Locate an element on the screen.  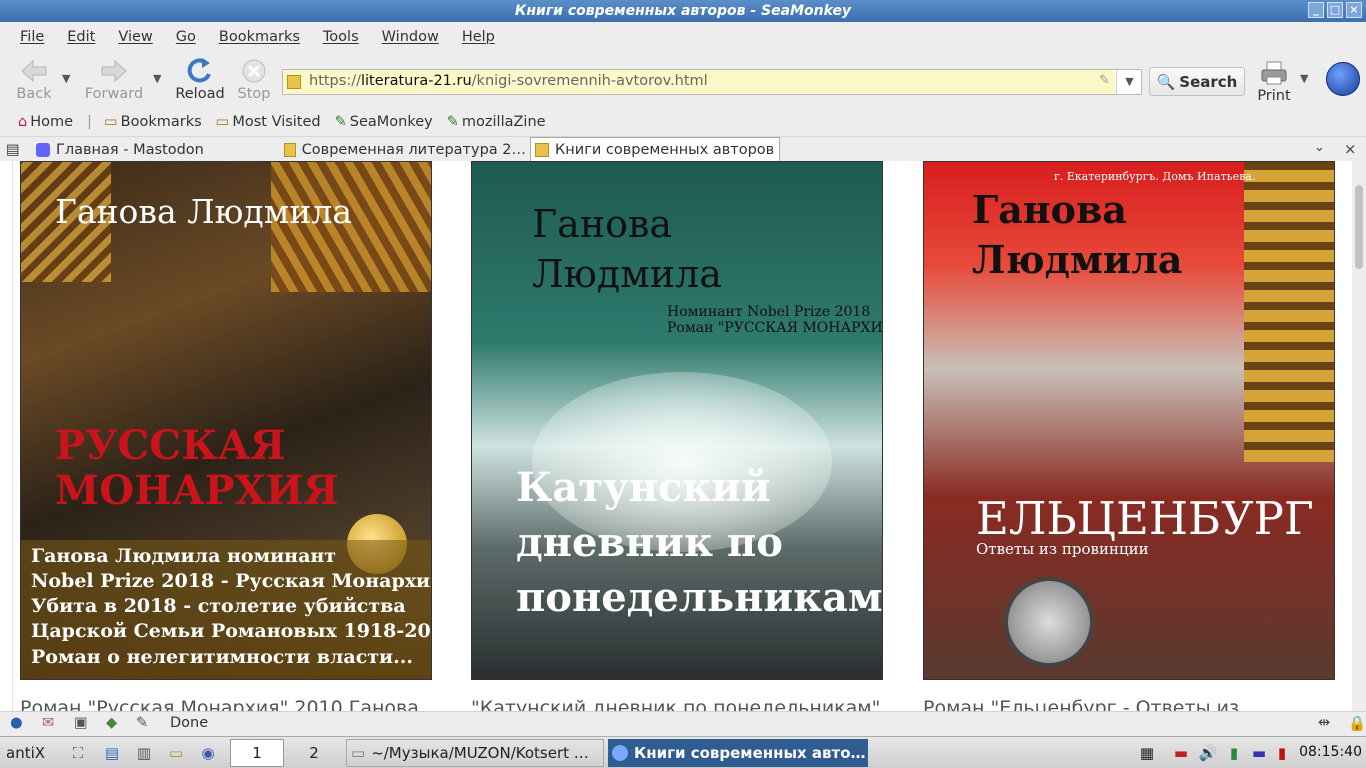
home-icon: ⌂ is located at coordinates (23, 122).